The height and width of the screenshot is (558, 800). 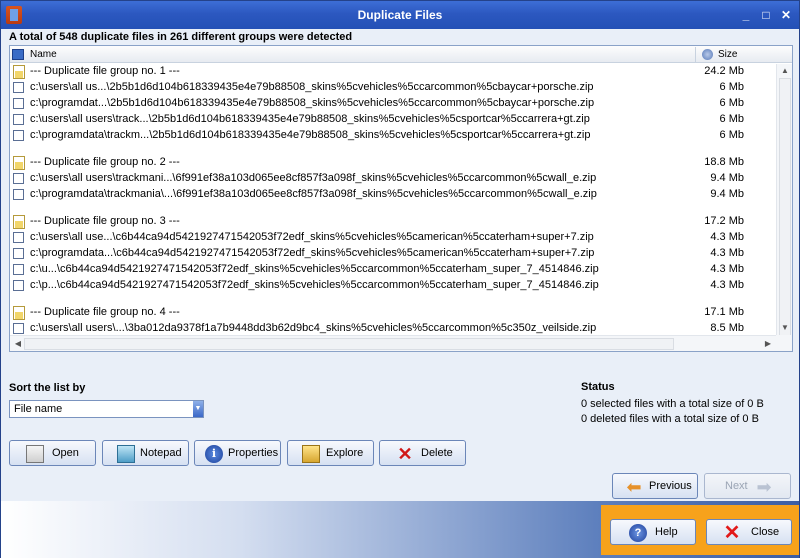 I want to click on horizontal-scroll-thumb, so click(x=349, y=344).